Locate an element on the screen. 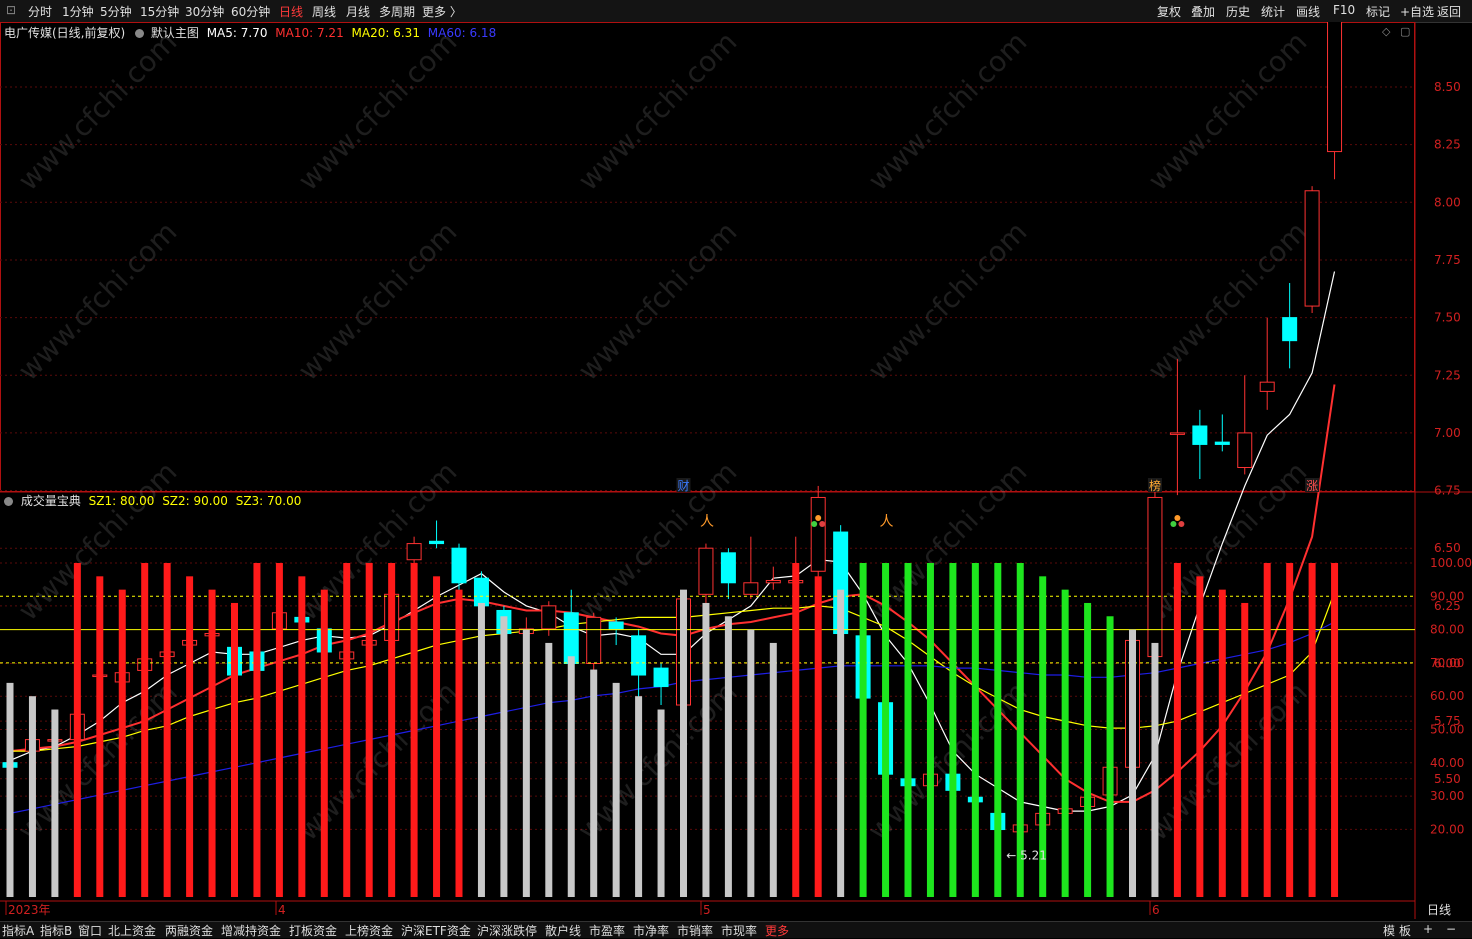  indicator-tick-label: 70.00 is located at coordinates (1447, 663).